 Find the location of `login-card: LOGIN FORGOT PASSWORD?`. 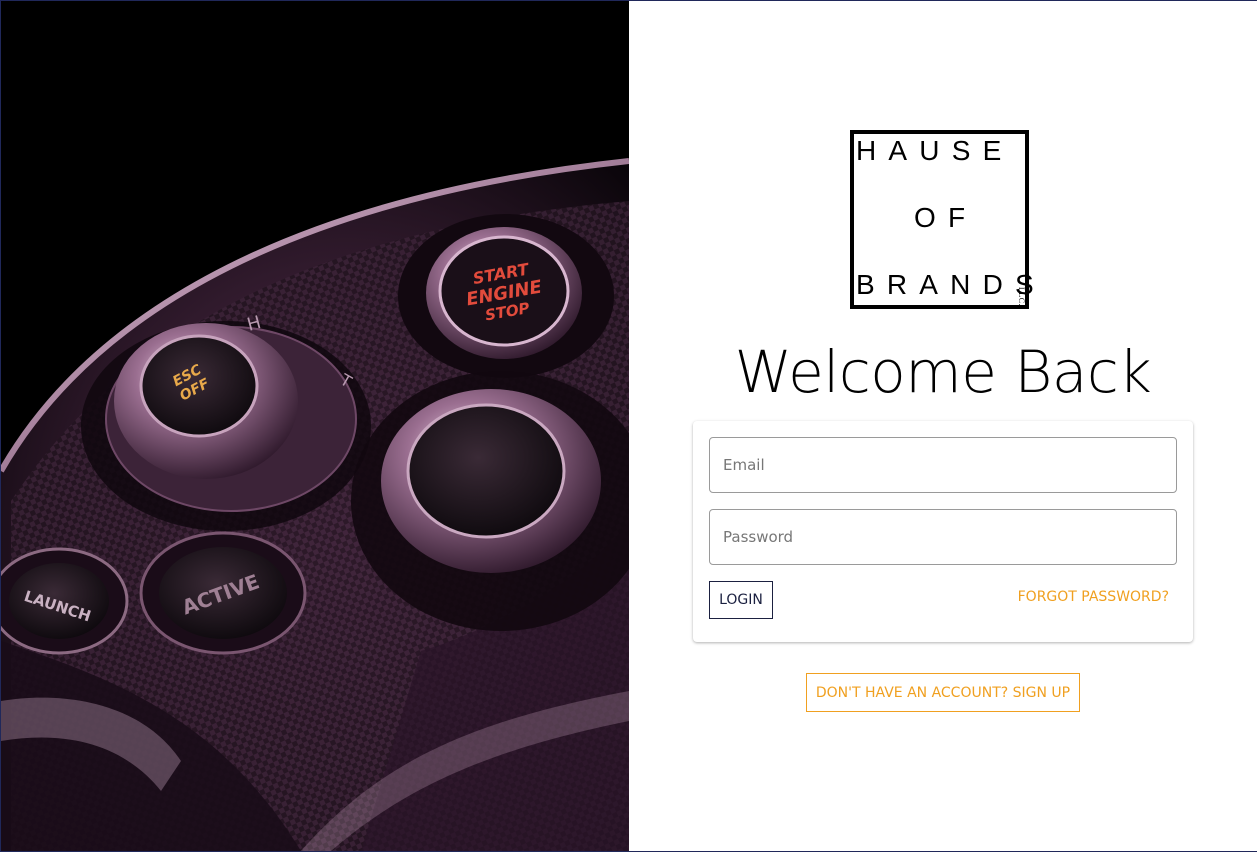

login-card: LOGIN FORGOT PASSWORD? is located at coordinates (943, 531).